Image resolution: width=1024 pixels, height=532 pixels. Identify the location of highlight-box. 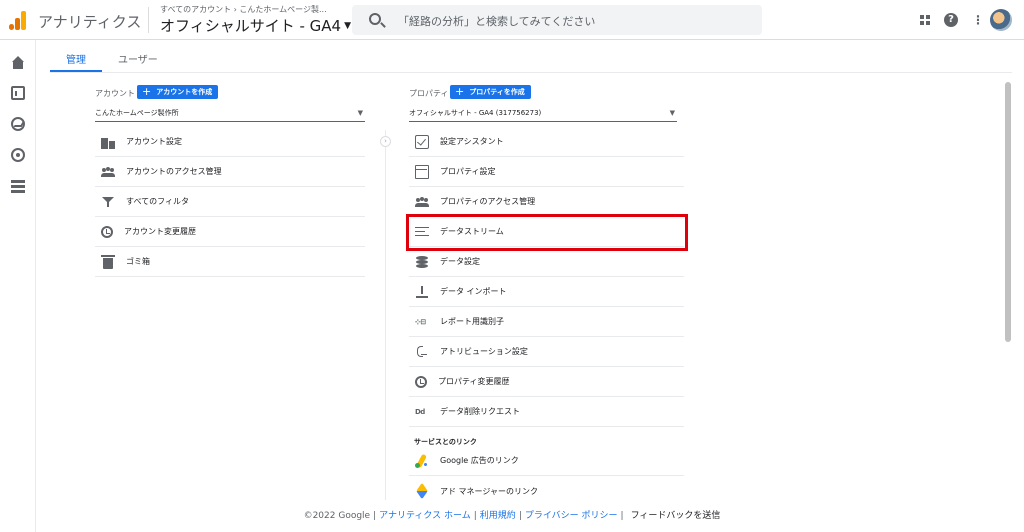
(547, 232).